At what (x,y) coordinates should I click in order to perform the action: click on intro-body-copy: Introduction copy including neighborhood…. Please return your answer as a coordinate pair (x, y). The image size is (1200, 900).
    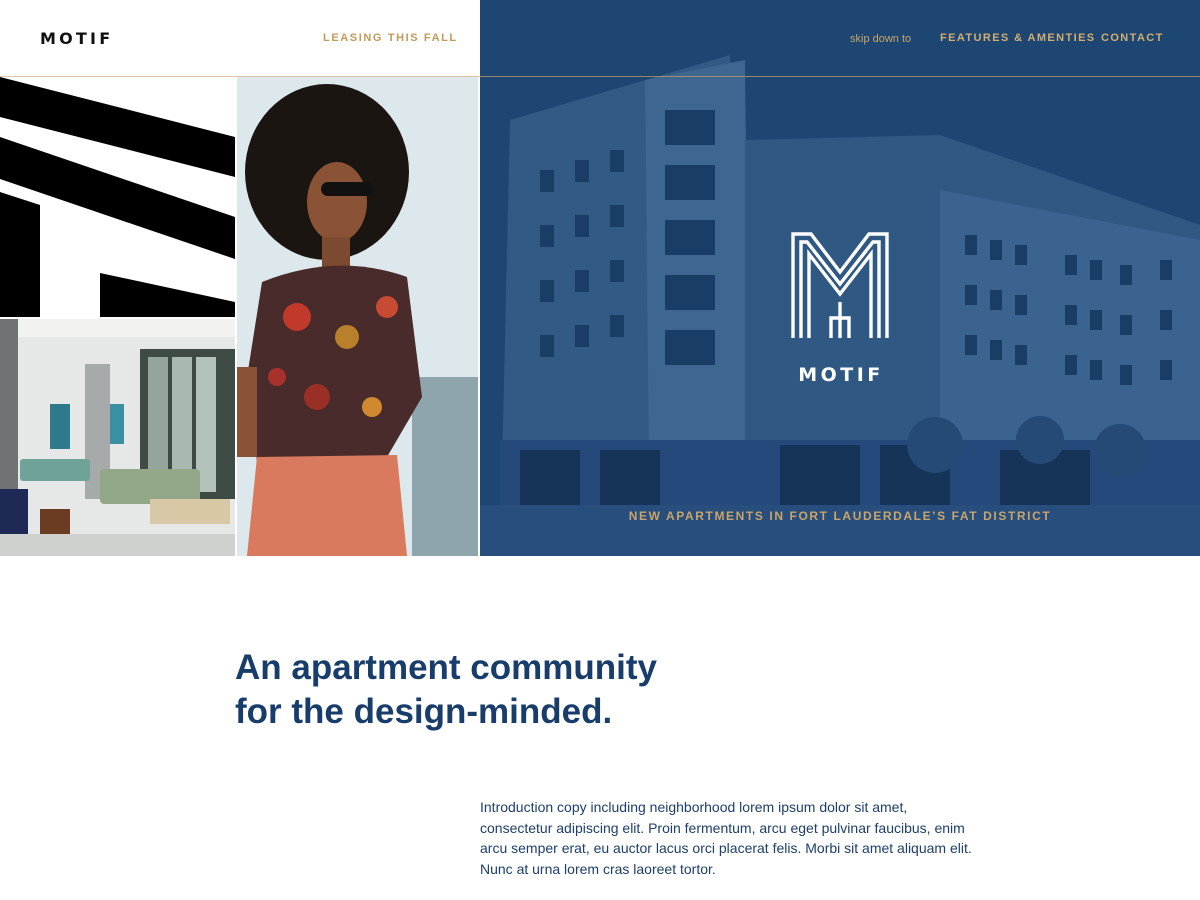
    Looking at the image, I should click on (726, 838).